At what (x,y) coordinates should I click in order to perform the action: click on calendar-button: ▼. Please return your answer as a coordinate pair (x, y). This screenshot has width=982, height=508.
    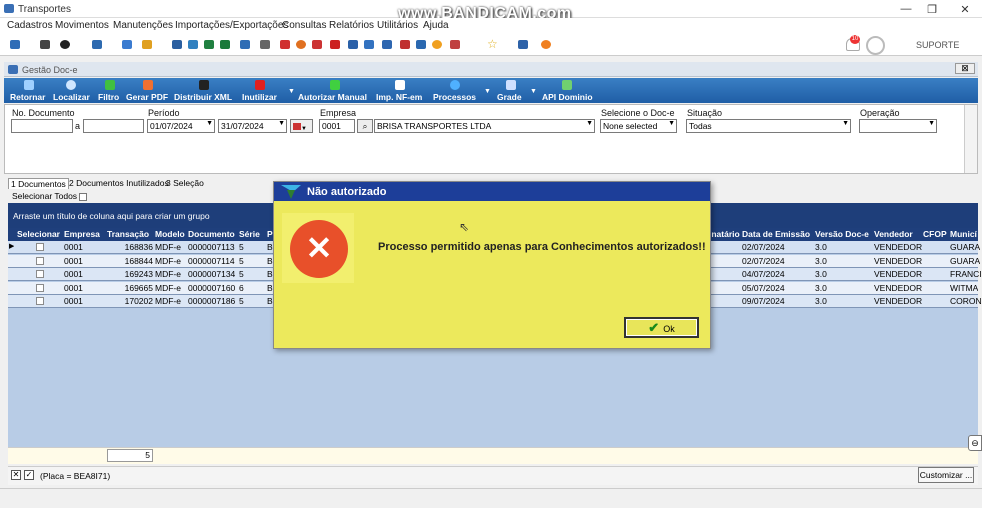
    Looking at the image, I should click on (301, 126).